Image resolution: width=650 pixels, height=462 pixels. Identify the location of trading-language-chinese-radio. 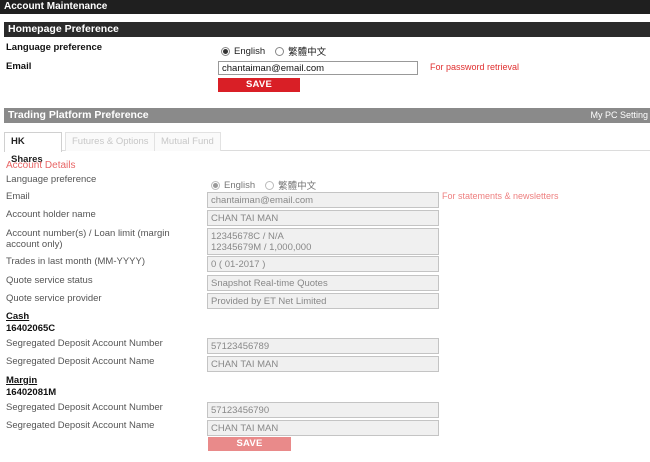
(270, 185).